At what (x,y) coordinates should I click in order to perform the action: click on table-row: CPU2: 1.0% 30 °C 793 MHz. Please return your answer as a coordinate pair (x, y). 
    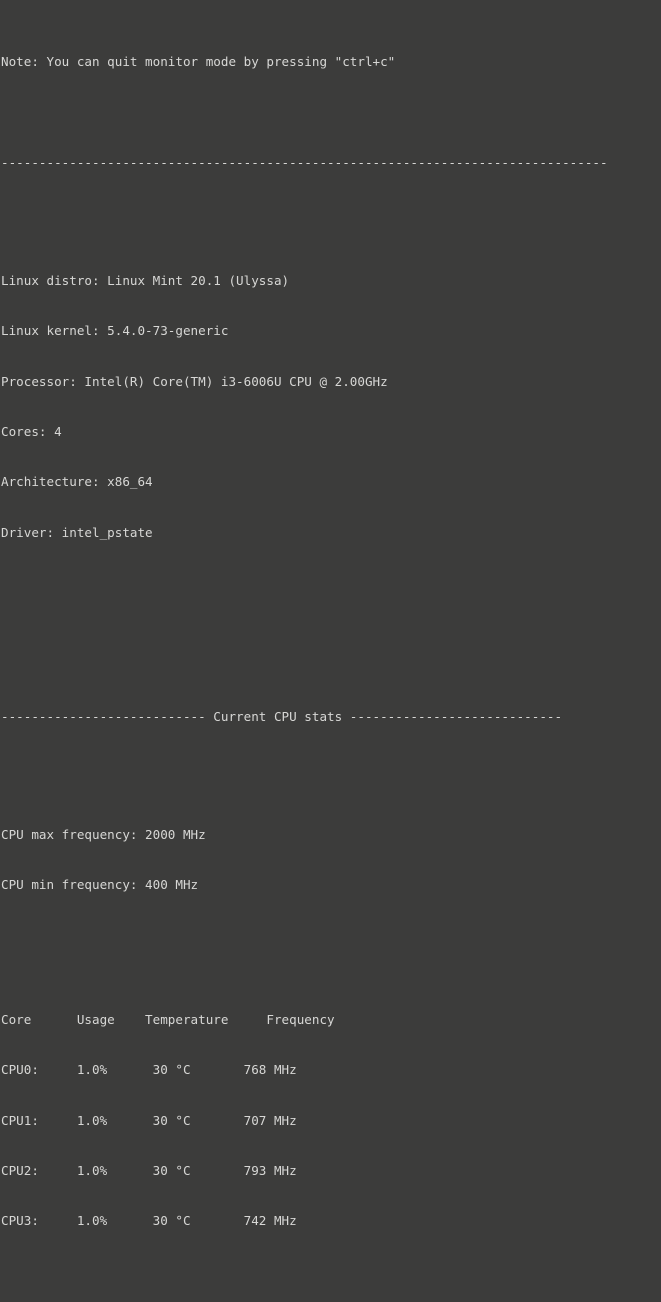
    Looking at the image, I should click on (149, 1170).